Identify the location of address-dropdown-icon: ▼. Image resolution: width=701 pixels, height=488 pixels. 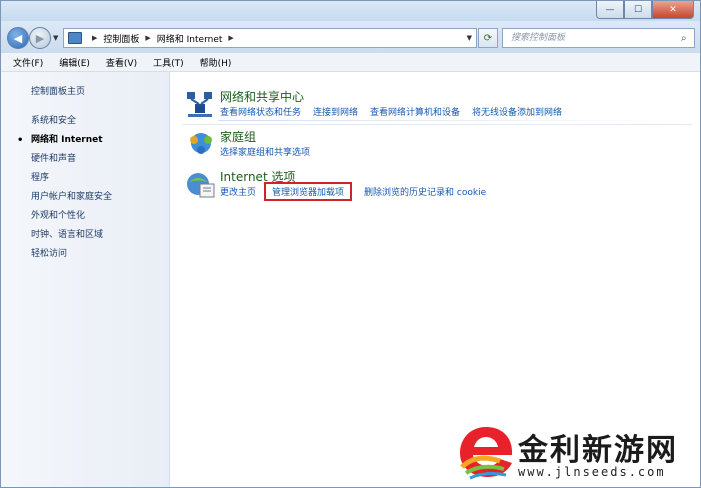
(469, 38).